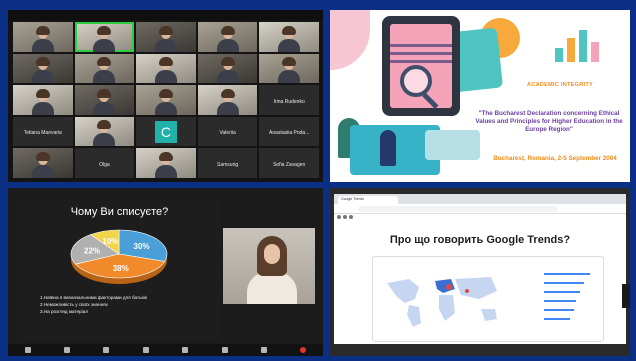 The image size is (636, 361). Describe the element at coordinates (303, 350) in the screenshot. I see `leave-meeting-icon` at that location.